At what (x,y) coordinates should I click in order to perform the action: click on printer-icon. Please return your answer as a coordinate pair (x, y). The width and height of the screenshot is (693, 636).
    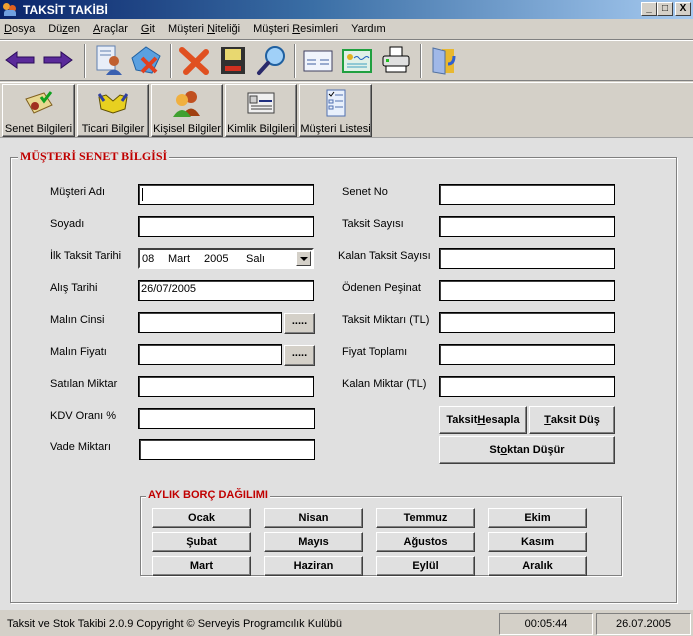
    Looking at the image, I should click on (396, 60).